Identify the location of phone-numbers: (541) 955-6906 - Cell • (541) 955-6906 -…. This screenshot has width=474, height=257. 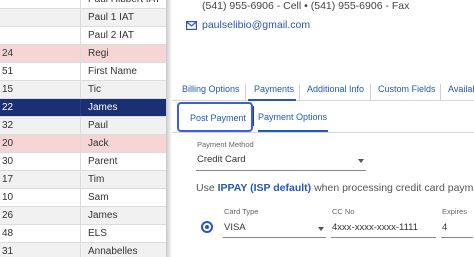
(306, 6).